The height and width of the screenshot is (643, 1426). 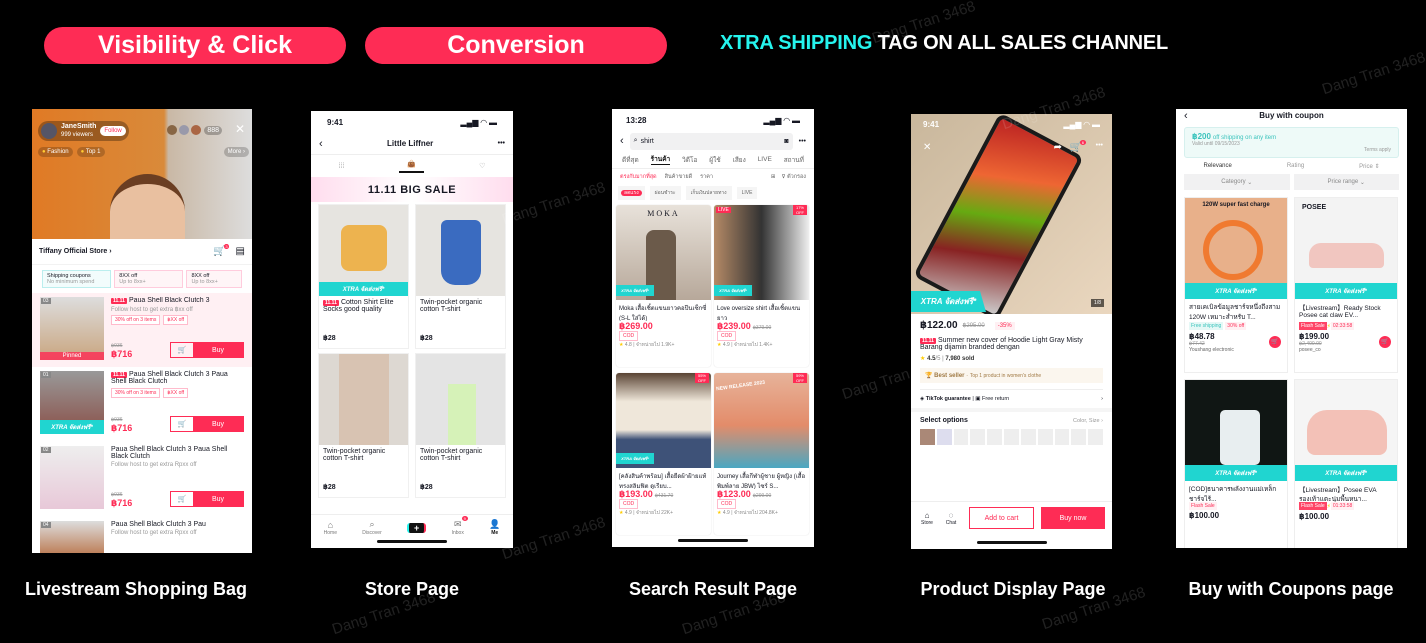 What do you see at coordinates (1073, 518) in the screenshot?
I see `buy-now-button: Buy now` at bounding box center [1073, 518].